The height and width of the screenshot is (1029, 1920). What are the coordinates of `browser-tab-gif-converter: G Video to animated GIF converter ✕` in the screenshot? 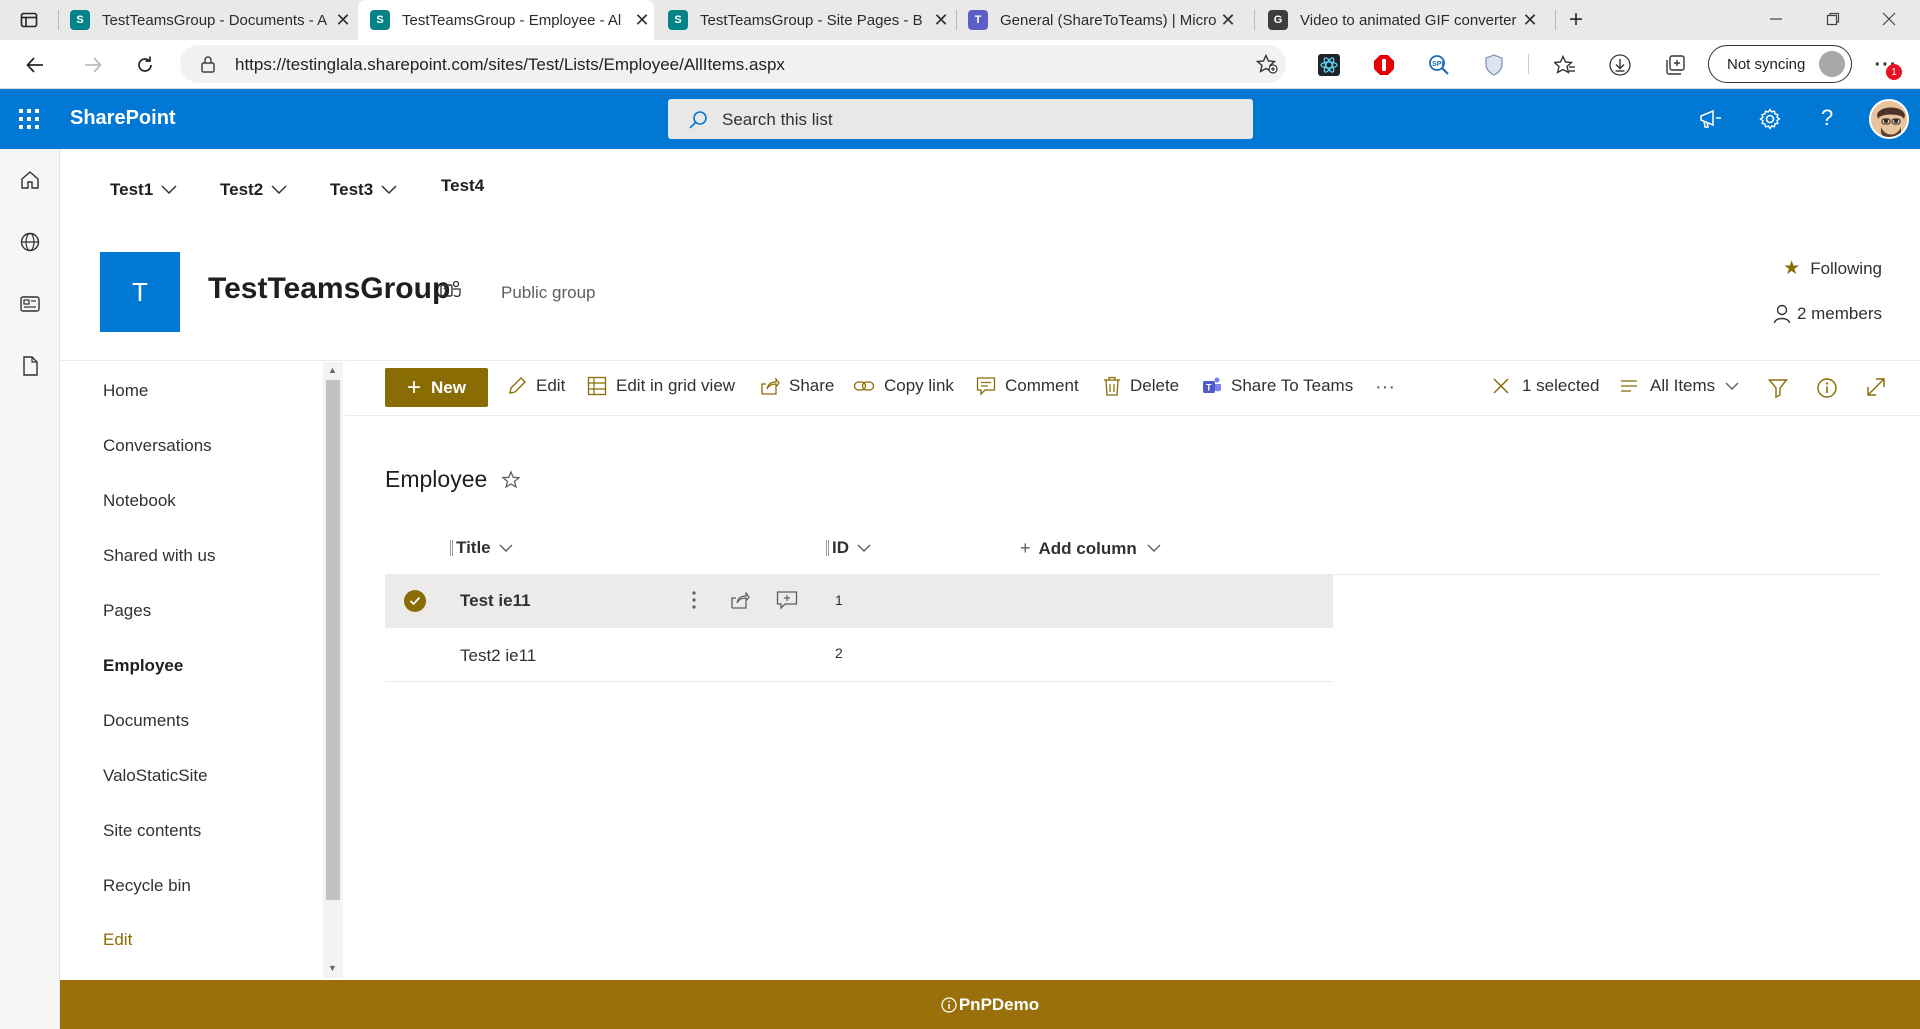 It's located at (1405, 20).